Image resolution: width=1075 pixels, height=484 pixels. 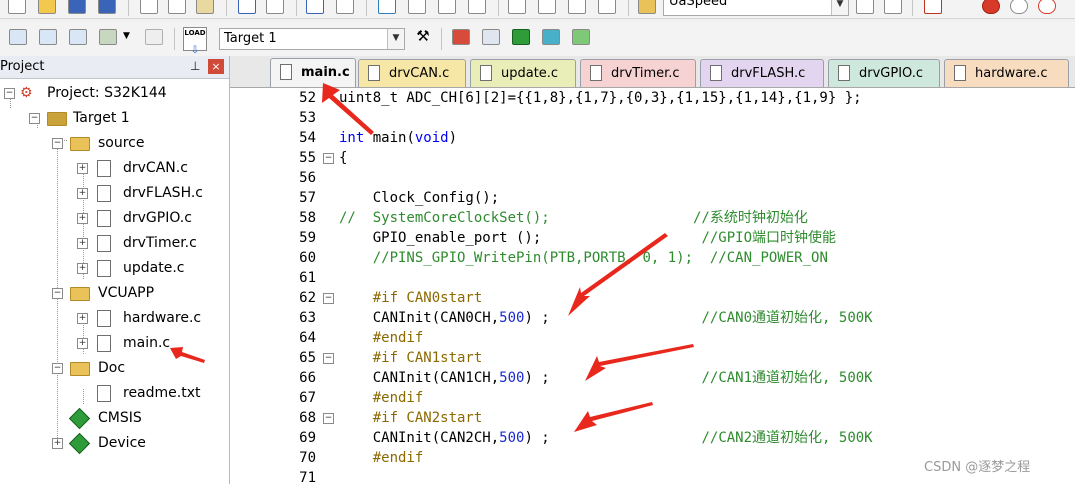 What do you see at coordinates (47, 7) in the screenshot?
I see `open-folder-icon` at bounding box center [47, 7].